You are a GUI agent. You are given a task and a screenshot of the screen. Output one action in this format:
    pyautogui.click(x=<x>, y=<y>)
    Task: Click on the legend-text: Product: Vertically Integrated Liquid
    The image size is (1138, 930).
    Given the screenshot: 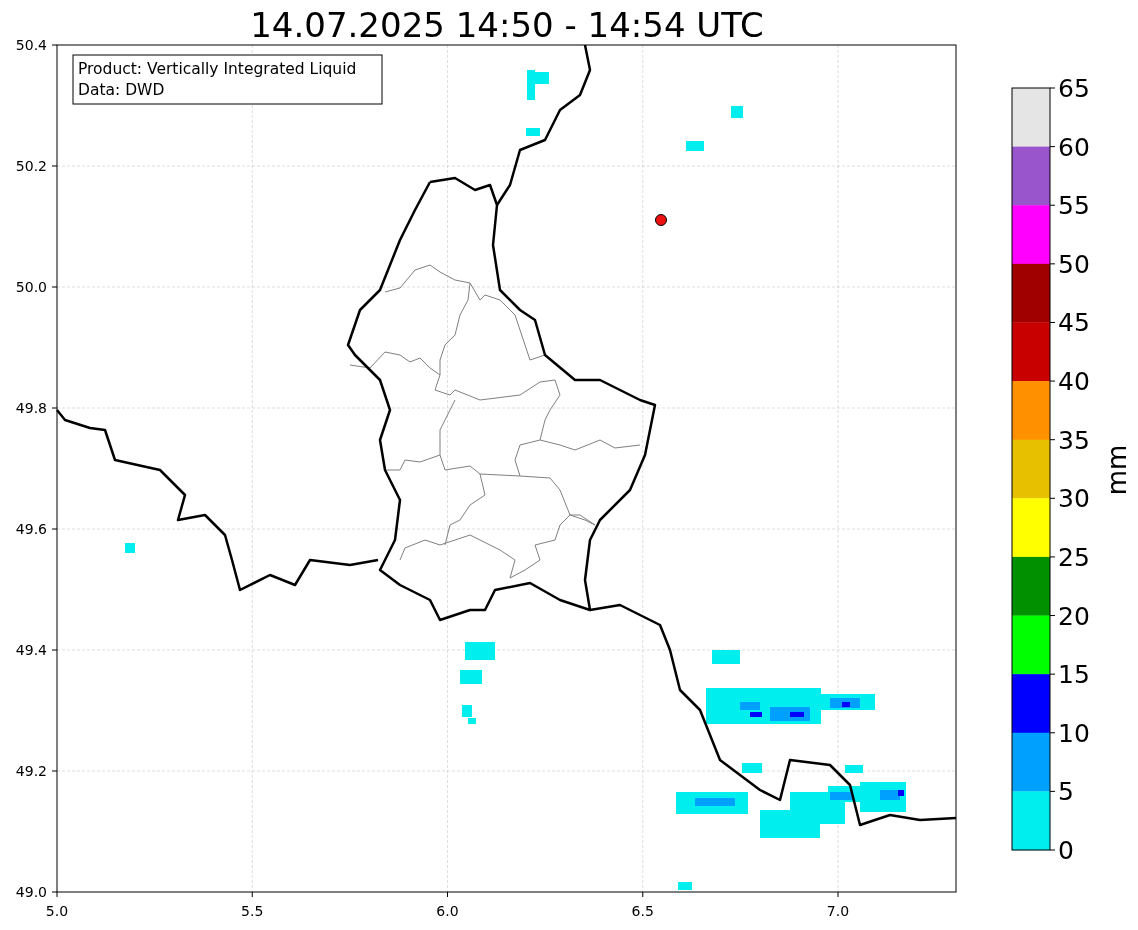 What is the action you would take?
    pyautogui.click(x=217, y=69)
    